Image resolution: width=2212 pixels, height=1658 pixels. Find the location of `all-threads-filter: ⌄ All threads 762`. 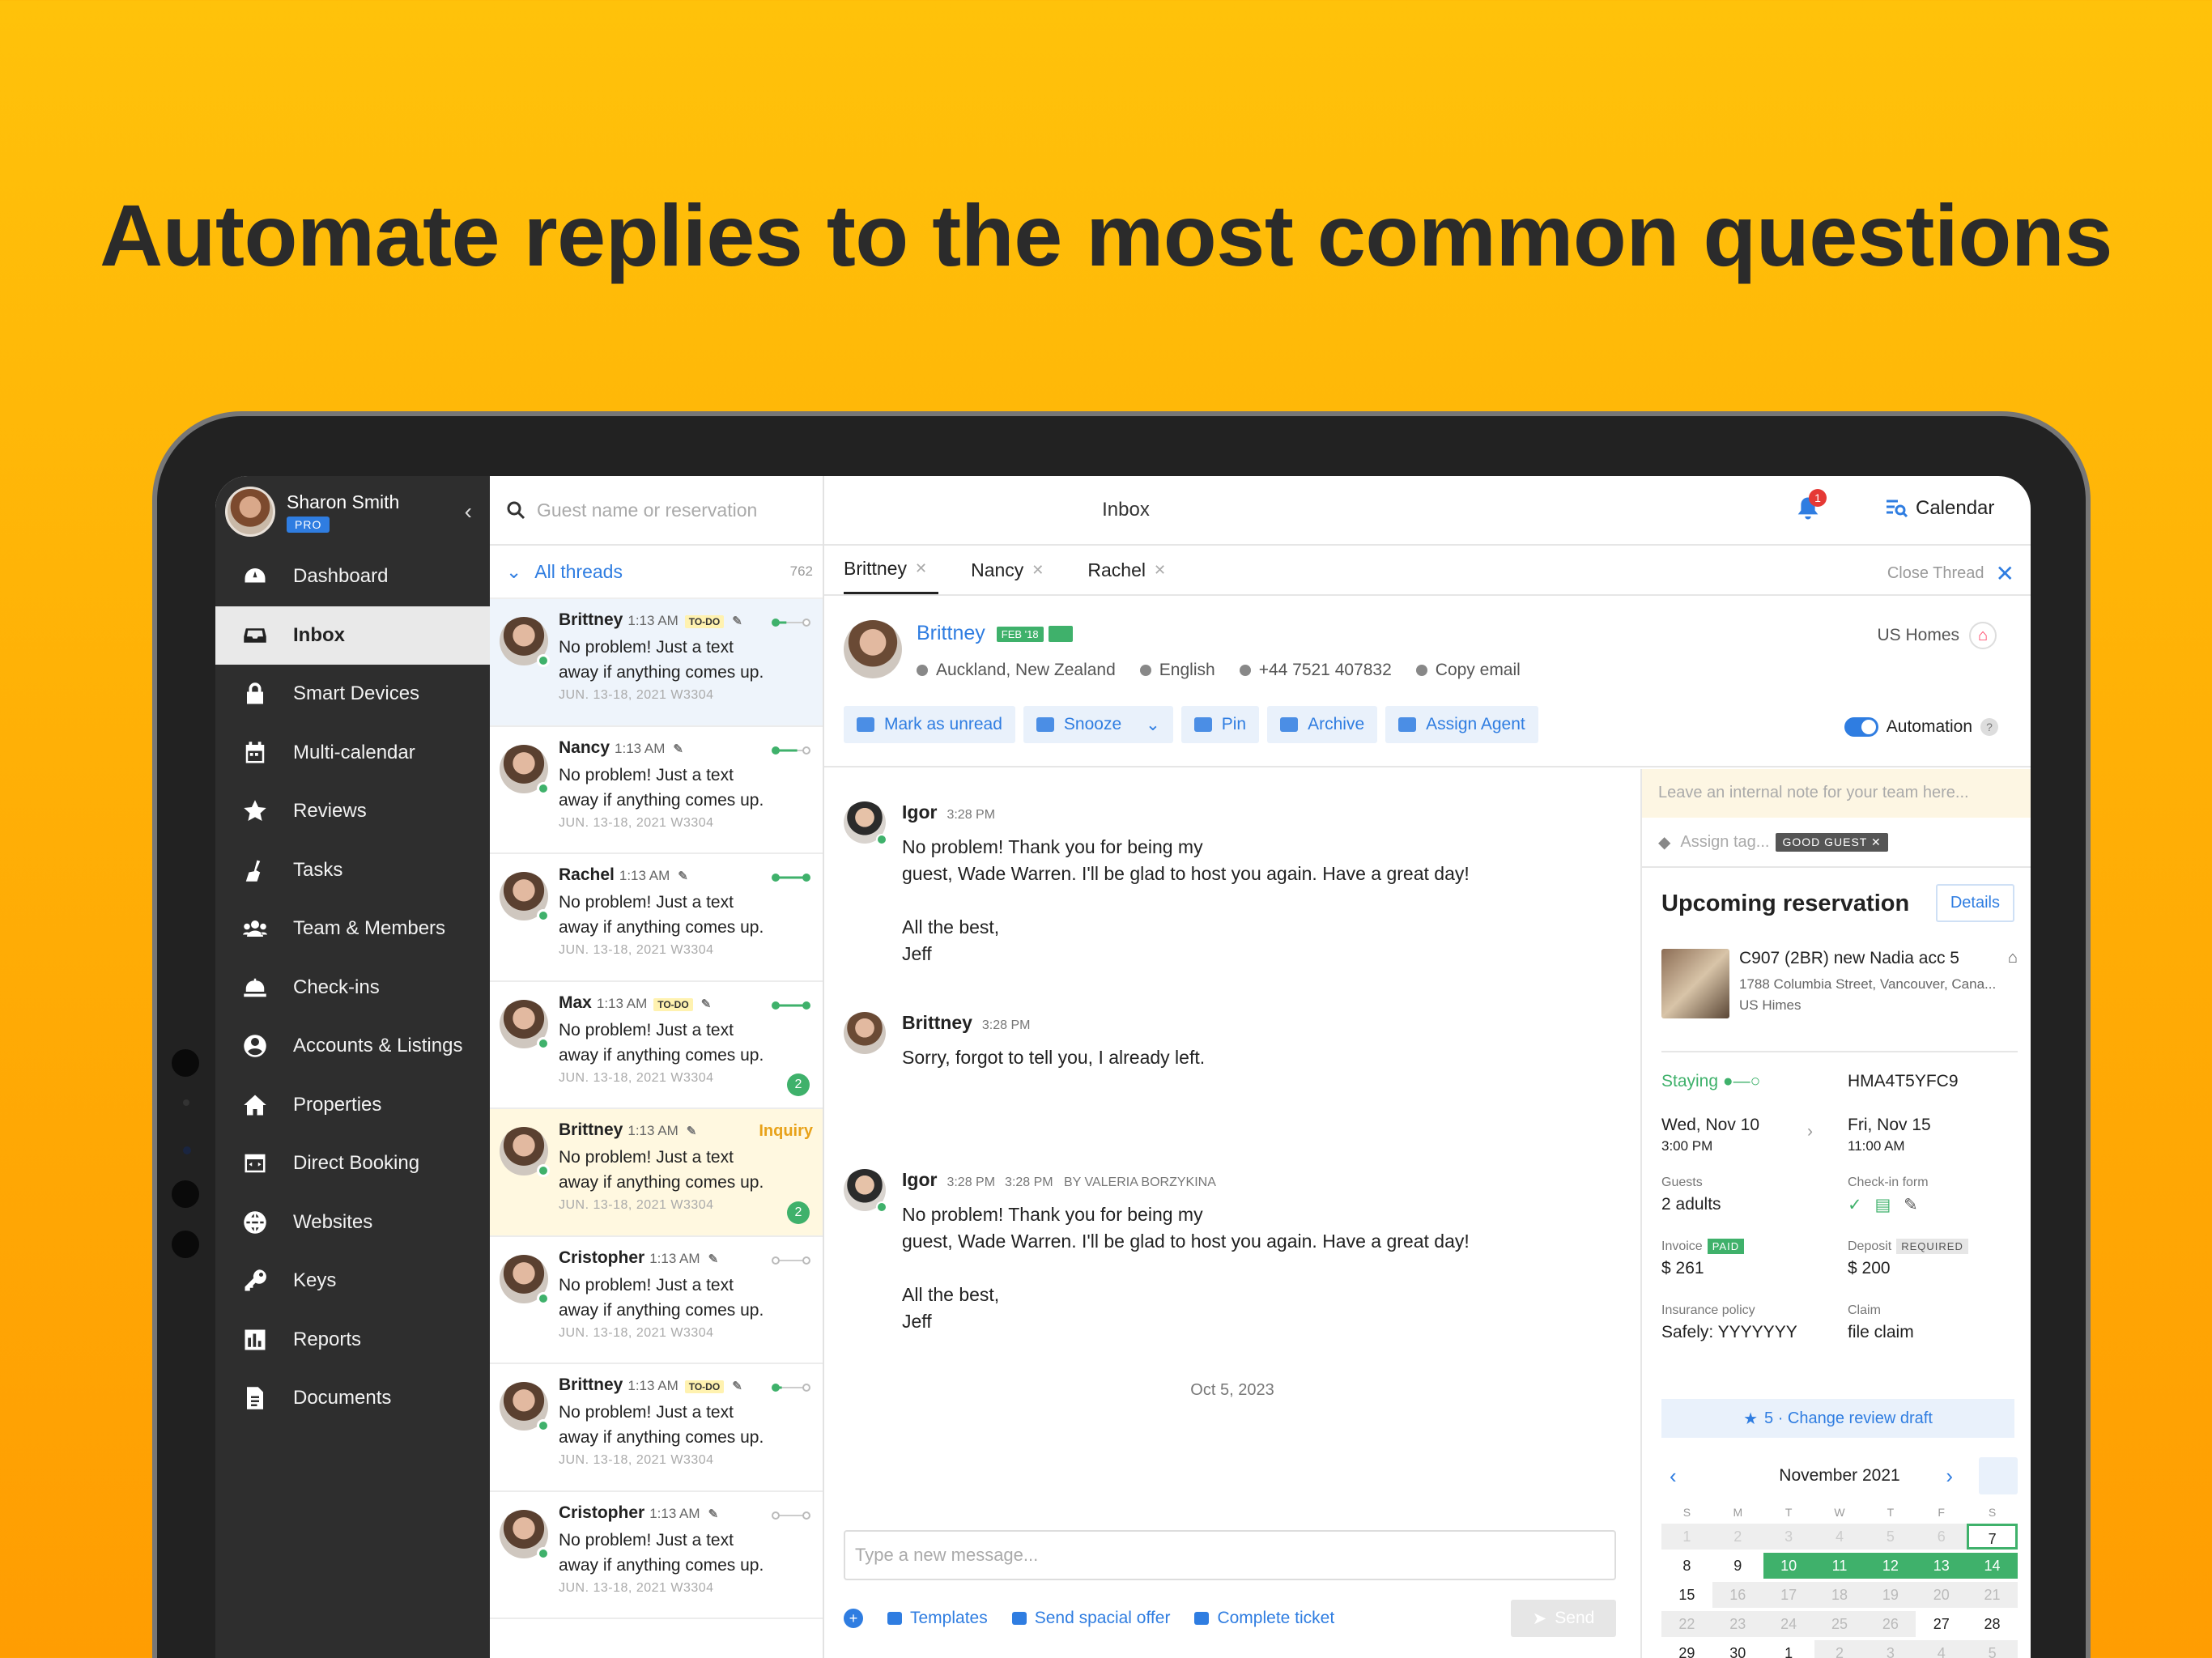

all-threads-filter: ⌄ All threads 762 is located at coordinates (657, 572).